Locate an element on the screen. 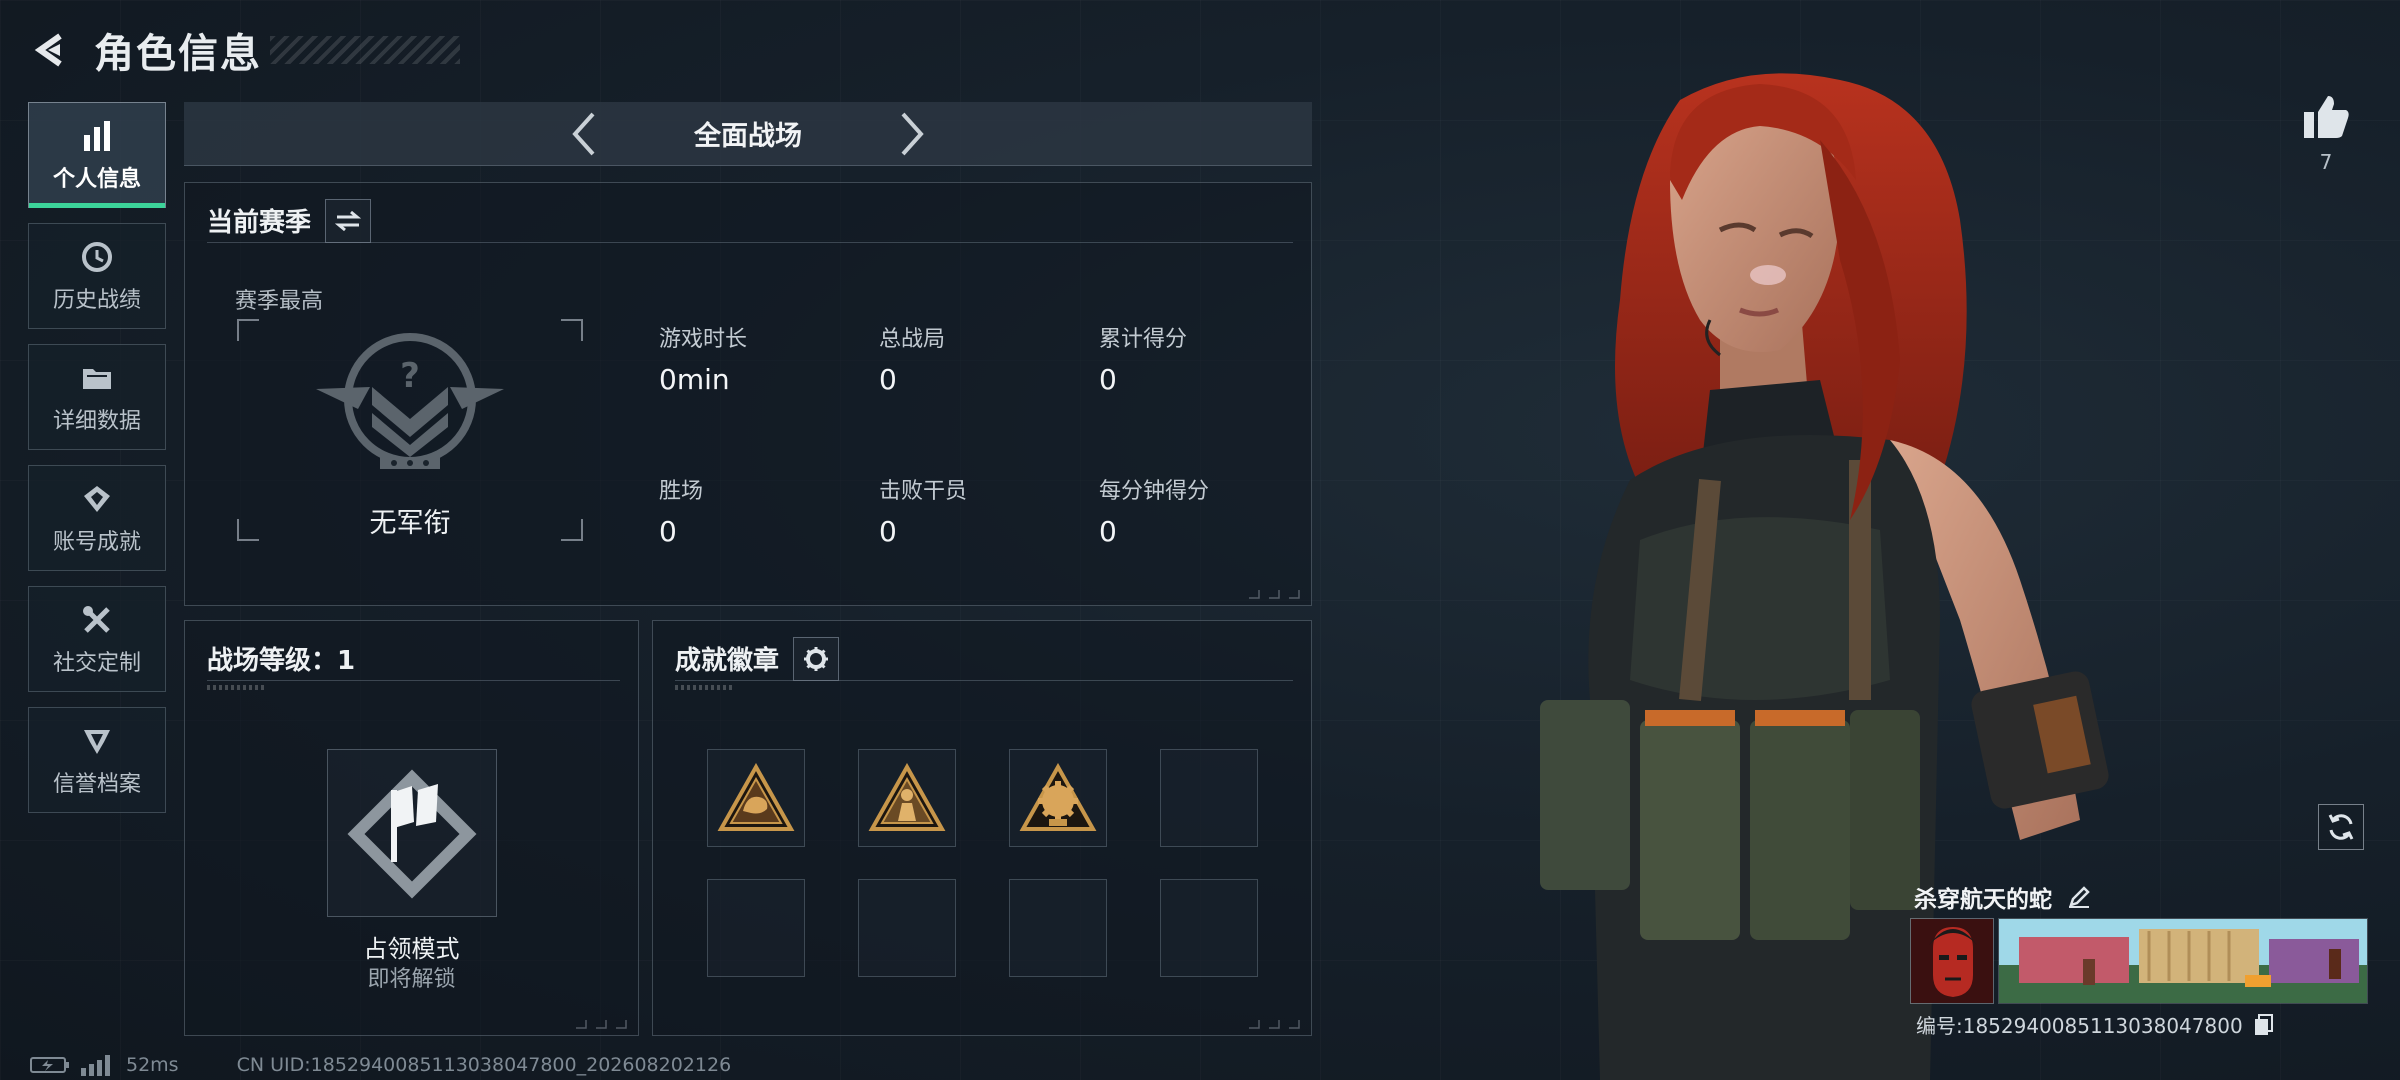  badges-panel: 成就徽章 is located at coordinates (982, 828).